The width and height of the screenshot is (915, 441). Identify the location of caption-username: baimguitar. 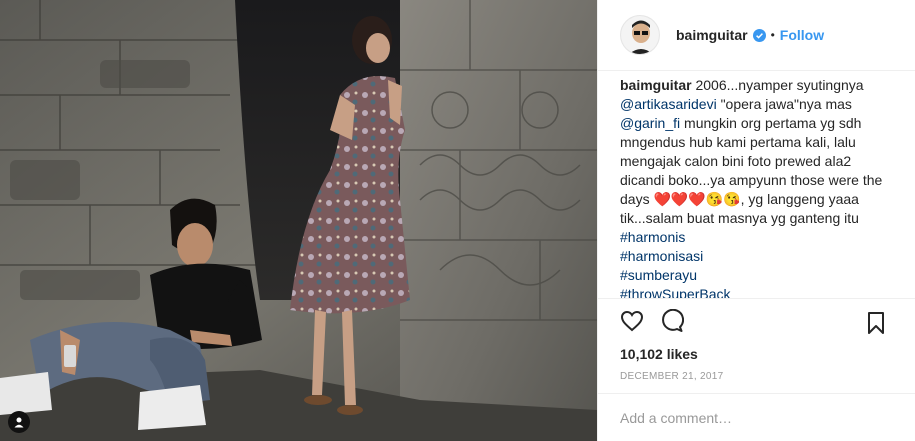
(656, 85).